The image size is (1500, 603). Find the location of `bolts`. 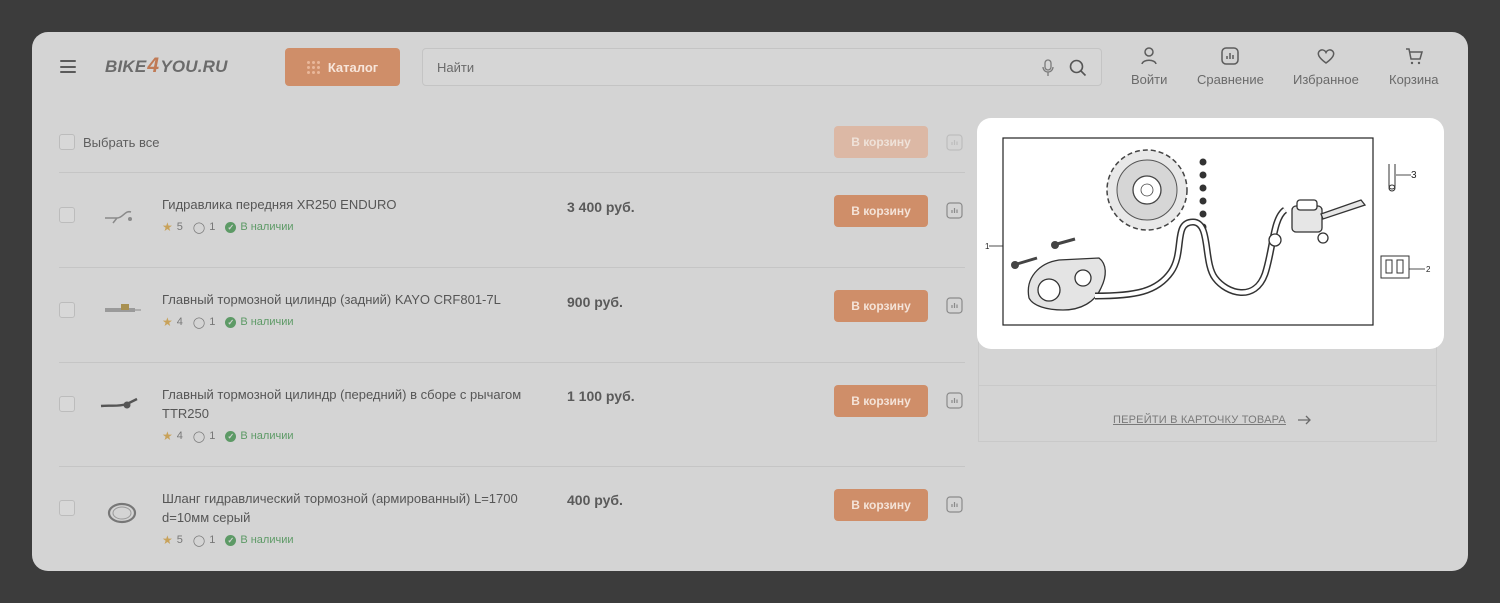

bolts is located at coordinates (1203, 194).